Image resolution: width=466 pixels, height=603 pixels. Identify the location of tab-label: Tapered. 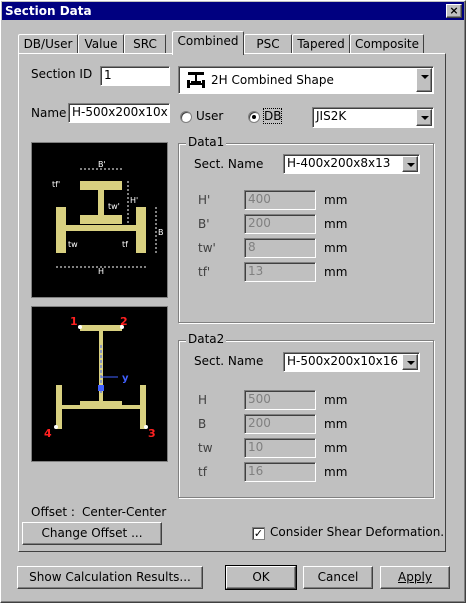
(321, 44).